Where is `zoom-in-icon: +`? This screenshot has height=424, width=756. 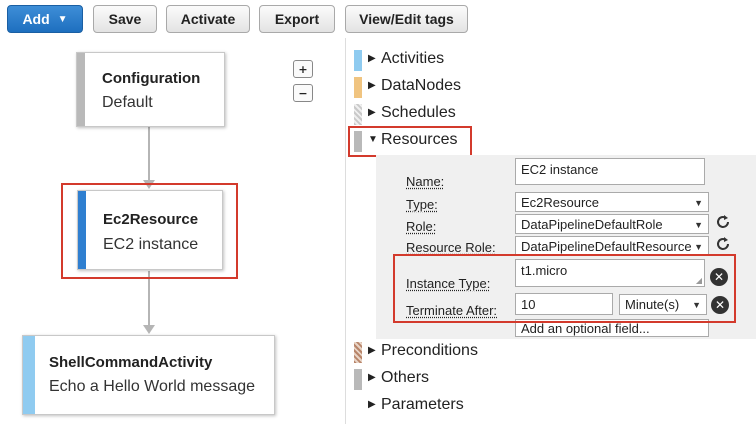 zoom-in-icon: + is located at coordinates (303, 69).